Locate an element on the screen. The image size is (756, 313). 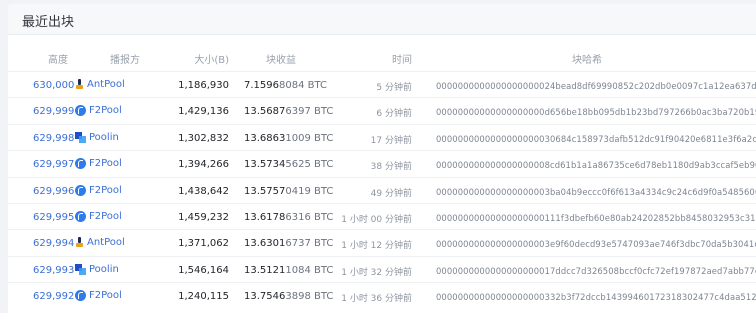
block-time: 1 小时 36 分钟前 is located at coordinates (376, 299).